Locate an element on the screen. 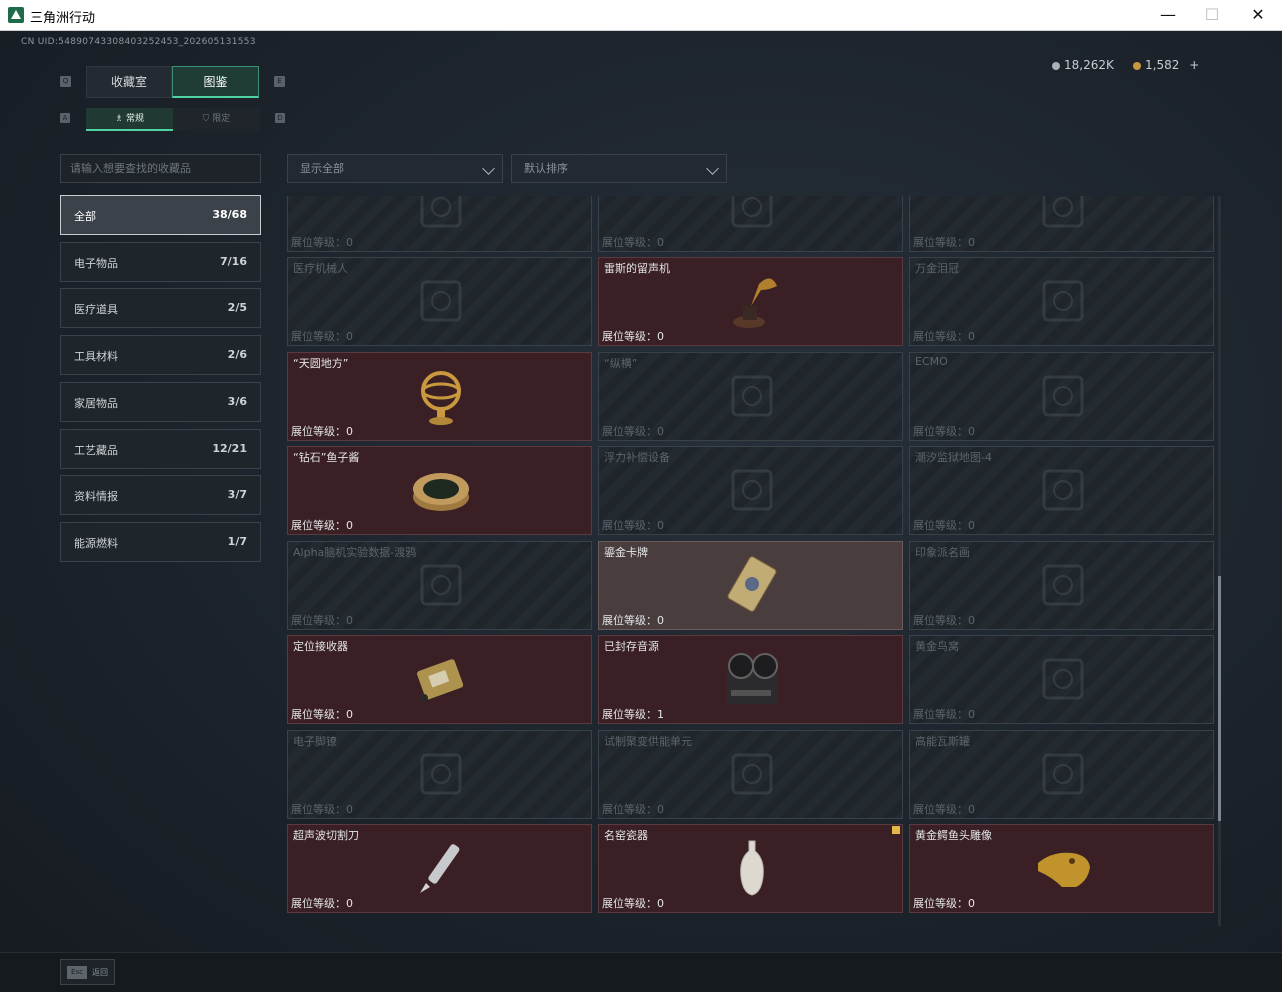  collection-card: 黄金鸟窝 展位等级：0 is located at coordinates (1061, 679).